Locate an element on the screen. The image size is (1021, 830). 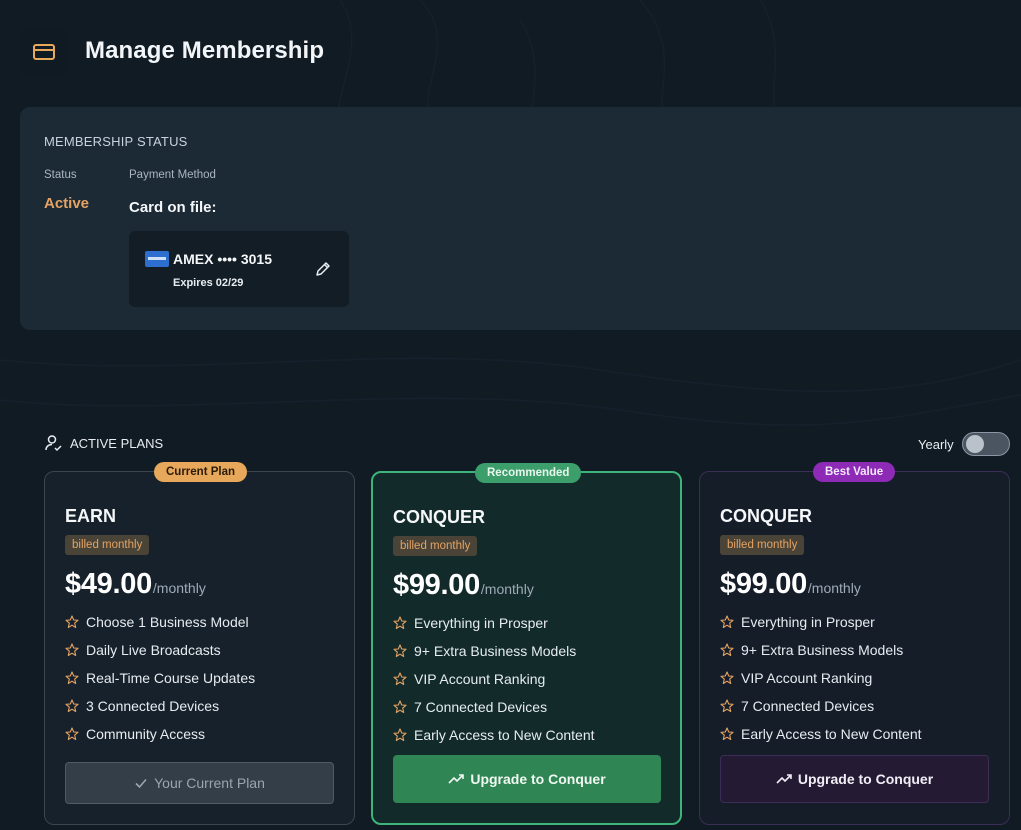
feature-item: Community Access is located at coordinates (160, 734).